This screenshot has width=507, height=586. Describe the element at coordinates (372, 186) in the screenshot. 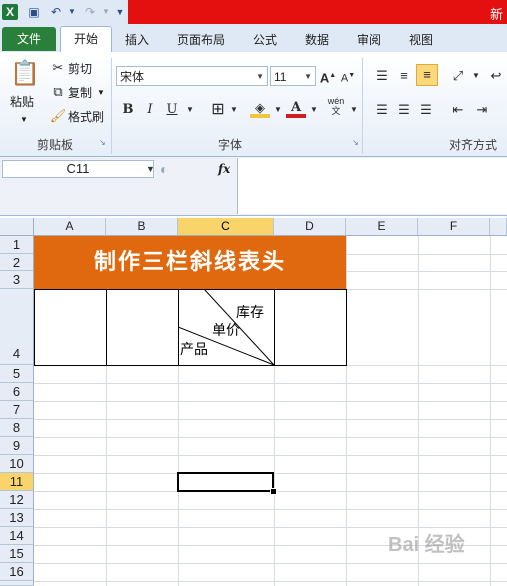

I see `formula-input` at that location.